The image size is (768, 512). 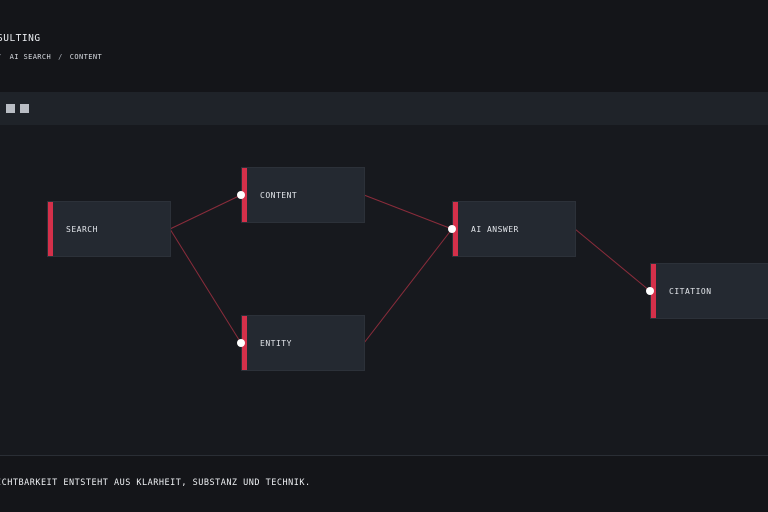 What do you see at coordinates (276, 343) in the screenshot?
I see `node-label: ENTITY` at bounding box center [276, 343].